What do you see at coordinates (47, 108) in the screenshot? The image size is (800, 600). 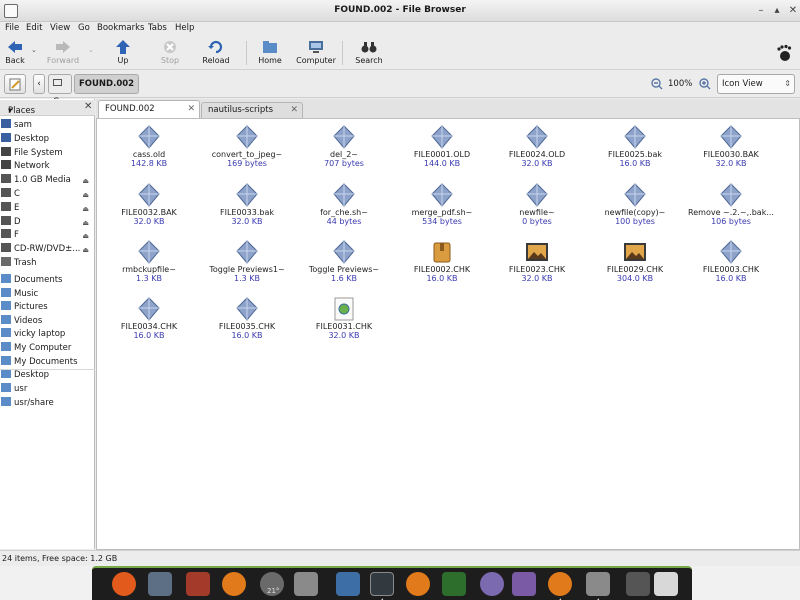 I see `places-header: Places ▾ ✕` at bounding box center [47, 108].